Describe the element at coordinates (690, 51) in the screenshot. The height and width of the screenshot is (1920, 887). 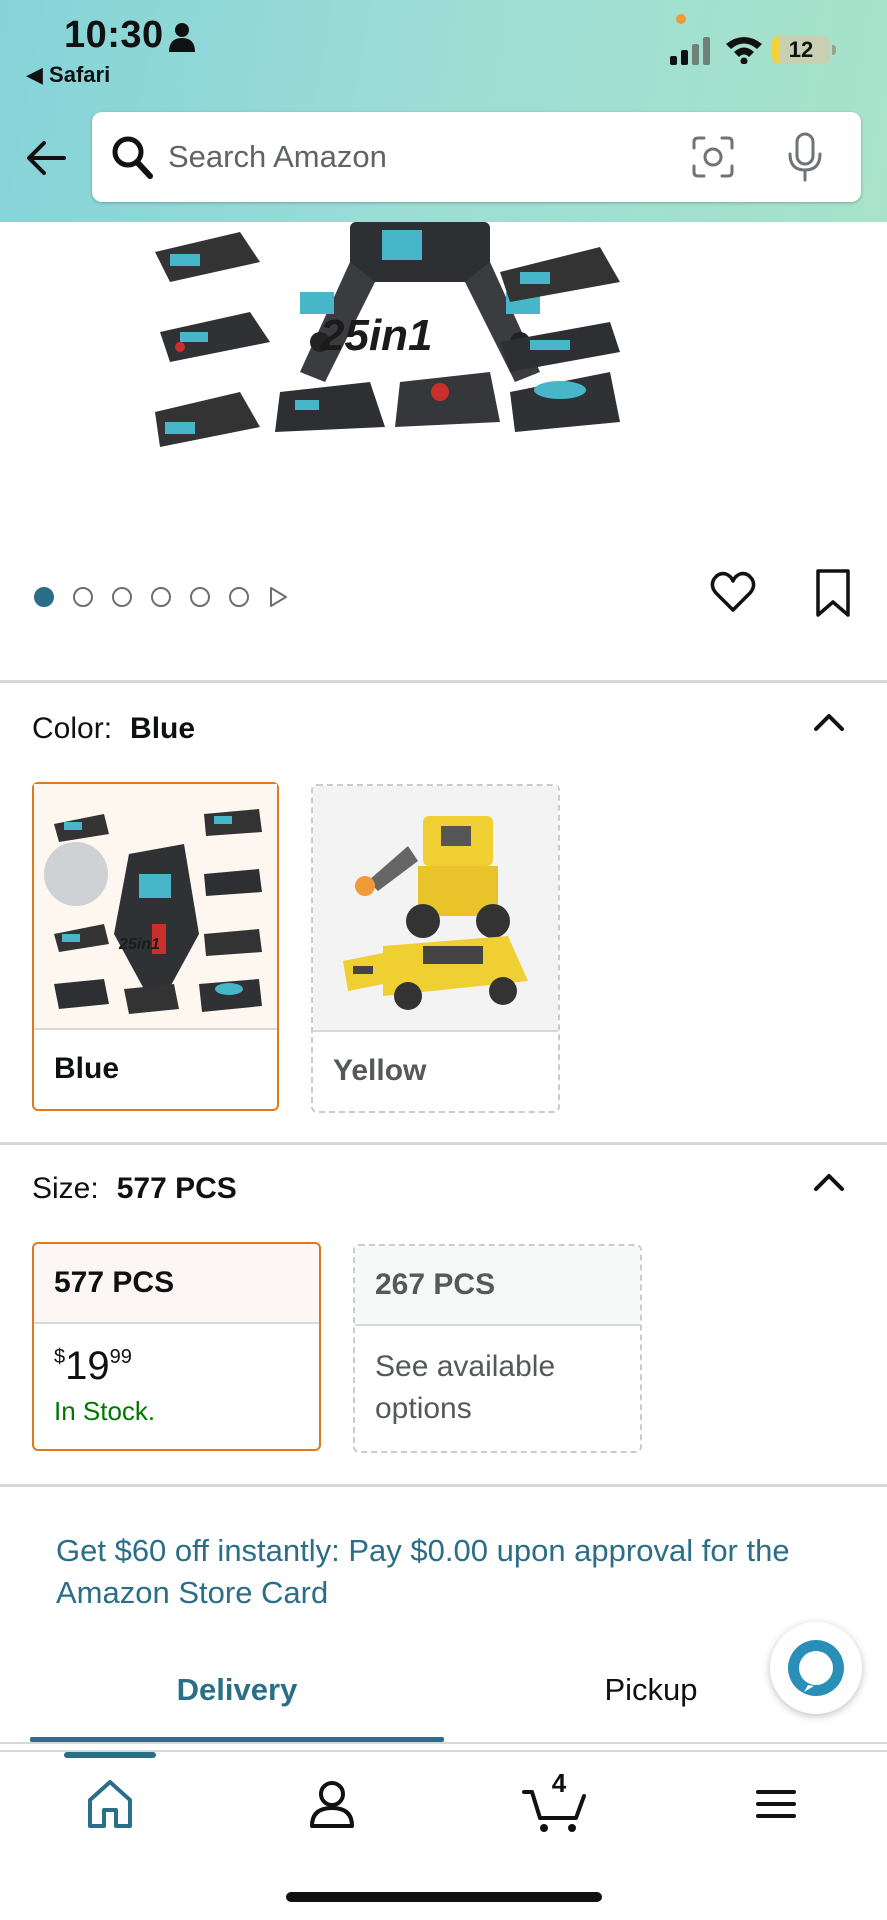
I see `cellular-signal-icon` at that location.